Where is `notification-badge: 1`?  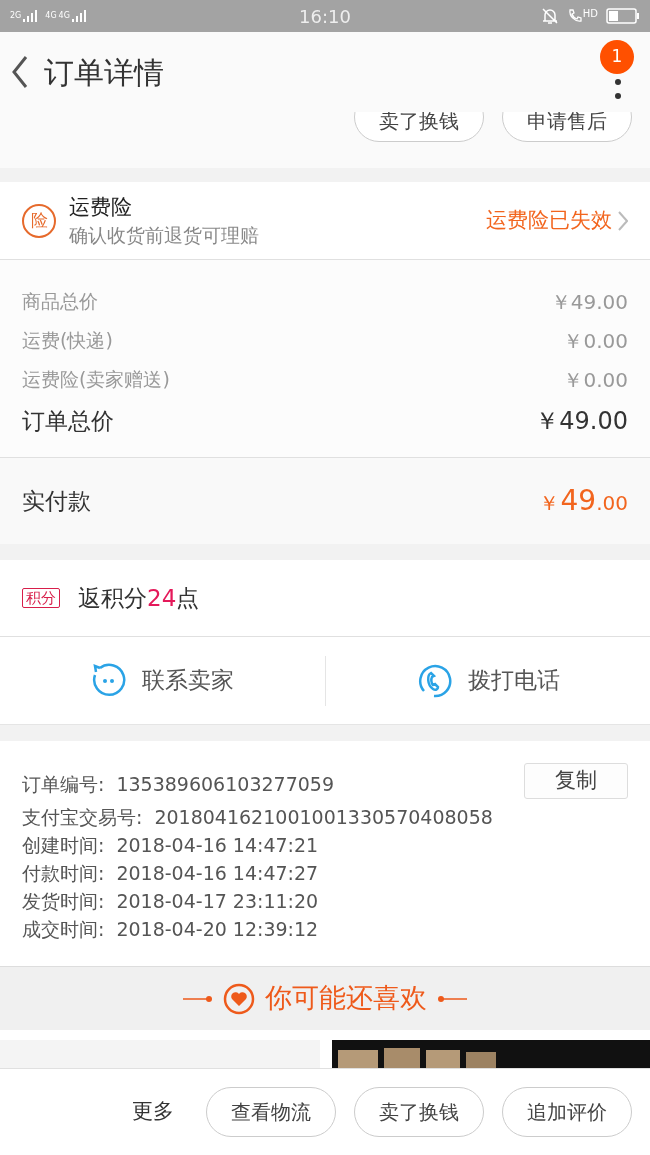 notification-badge: 1 is located at coordinates (617, 57).